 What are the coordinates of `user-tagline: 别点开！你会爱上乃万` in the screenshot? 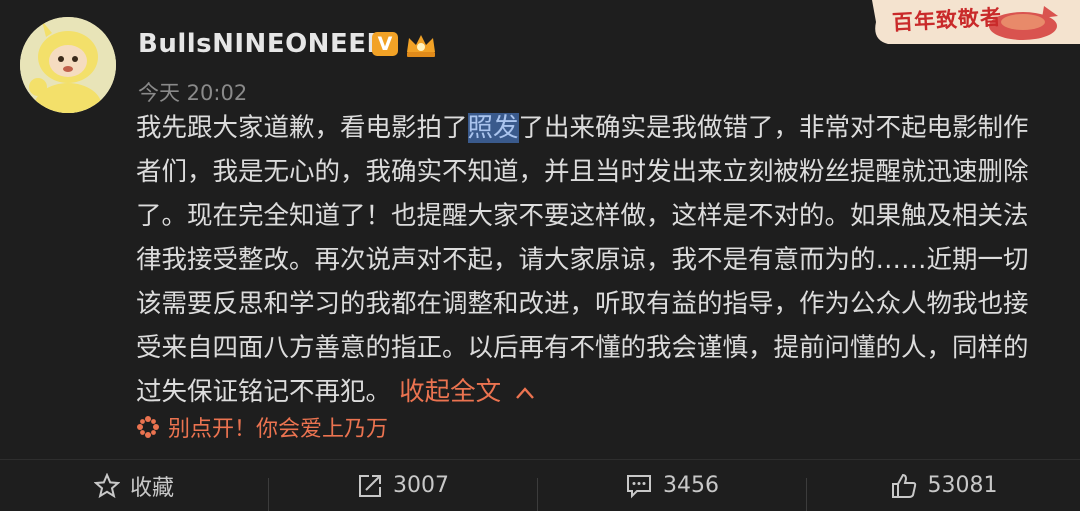 It's located at (262, 427).